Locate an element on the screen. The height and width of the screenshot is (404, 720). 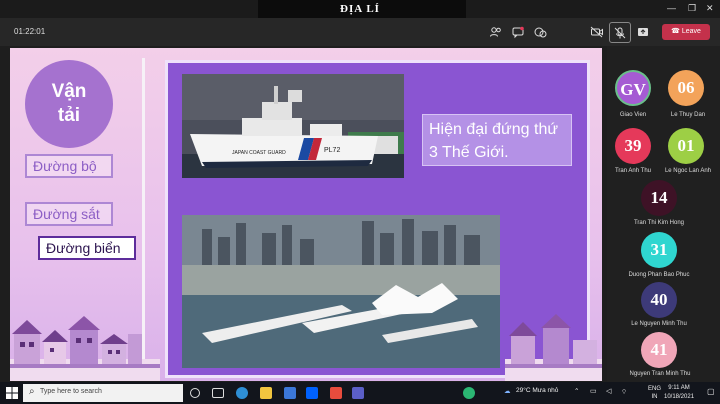
meeting-toolbar: 01:22:01 ☎ Leave is located at coordinates (360, 32).